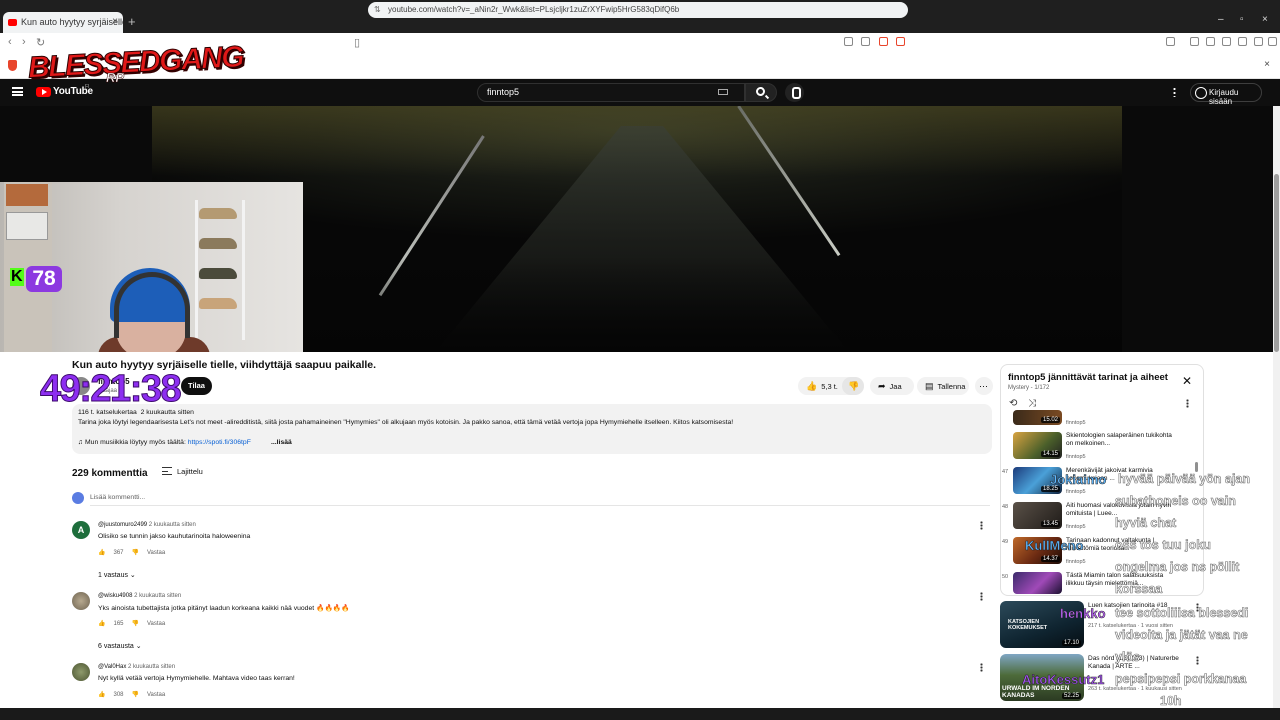 The image size is (1280, 720). What do you see at coordinates (1071, 696) in the screenshot?
I see `duration-badge: 52.25` at bounding box center [1071, 696].